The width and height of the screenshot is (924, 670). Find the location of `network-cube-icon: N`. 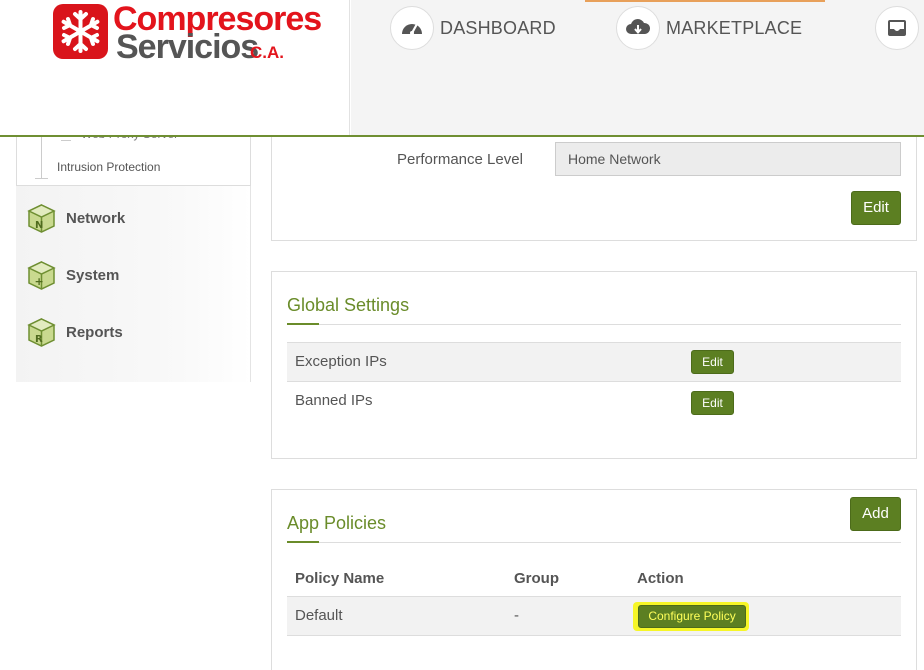

network-cube-icon: N is located at coordinates (41, 218).